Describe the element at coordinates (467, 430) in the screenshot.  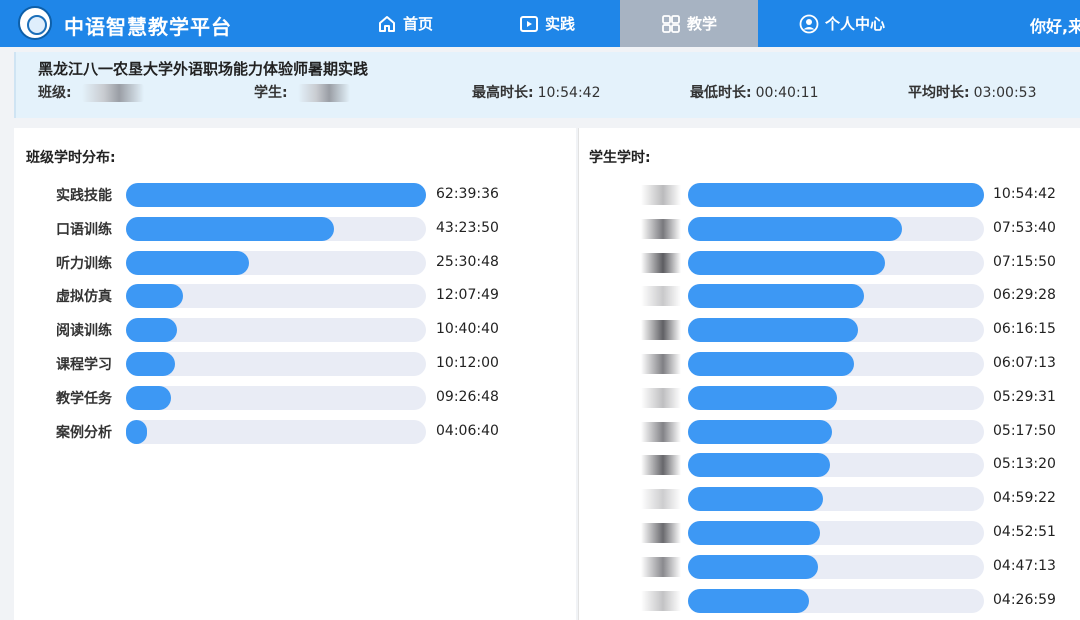
I see `duration-value: 04:06:40` at that location.